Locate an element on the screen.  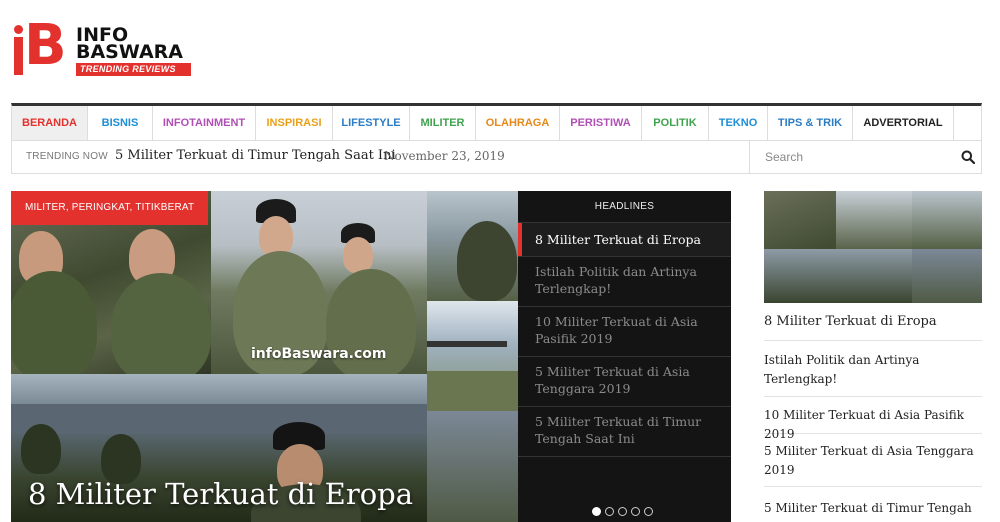
nav-item-olahraga: OLAHRAGA is located at coordinates (518, 123).